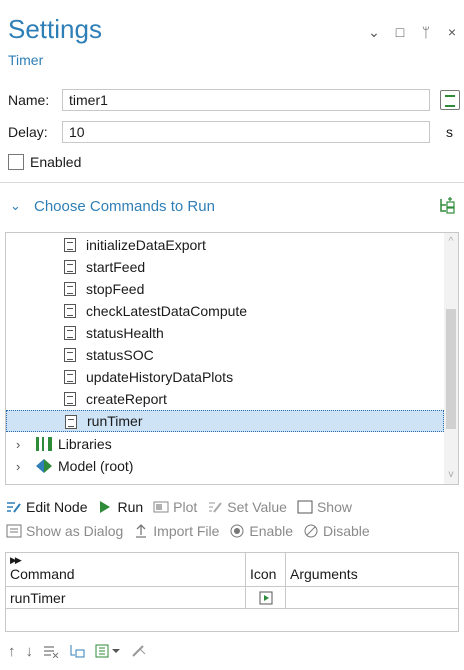  Describe the element at coordinates (125, 333) in the screenshot. I see `tree-item-label: statusHealth` at that location.